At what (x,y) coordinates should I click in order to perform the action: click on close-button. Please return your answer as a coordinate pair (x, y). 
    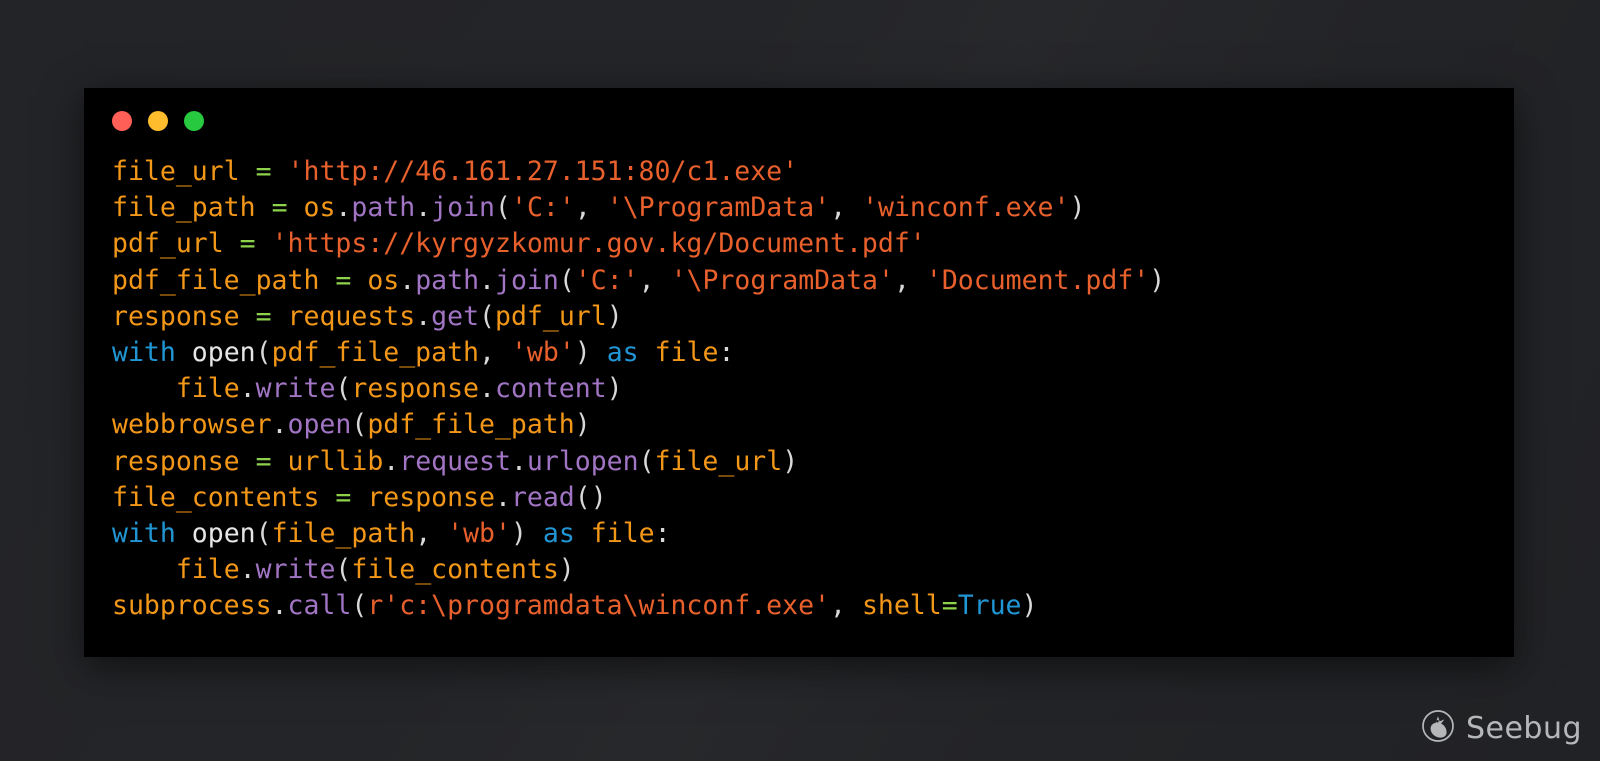
    Looking at the image, I should click on (122, 121).